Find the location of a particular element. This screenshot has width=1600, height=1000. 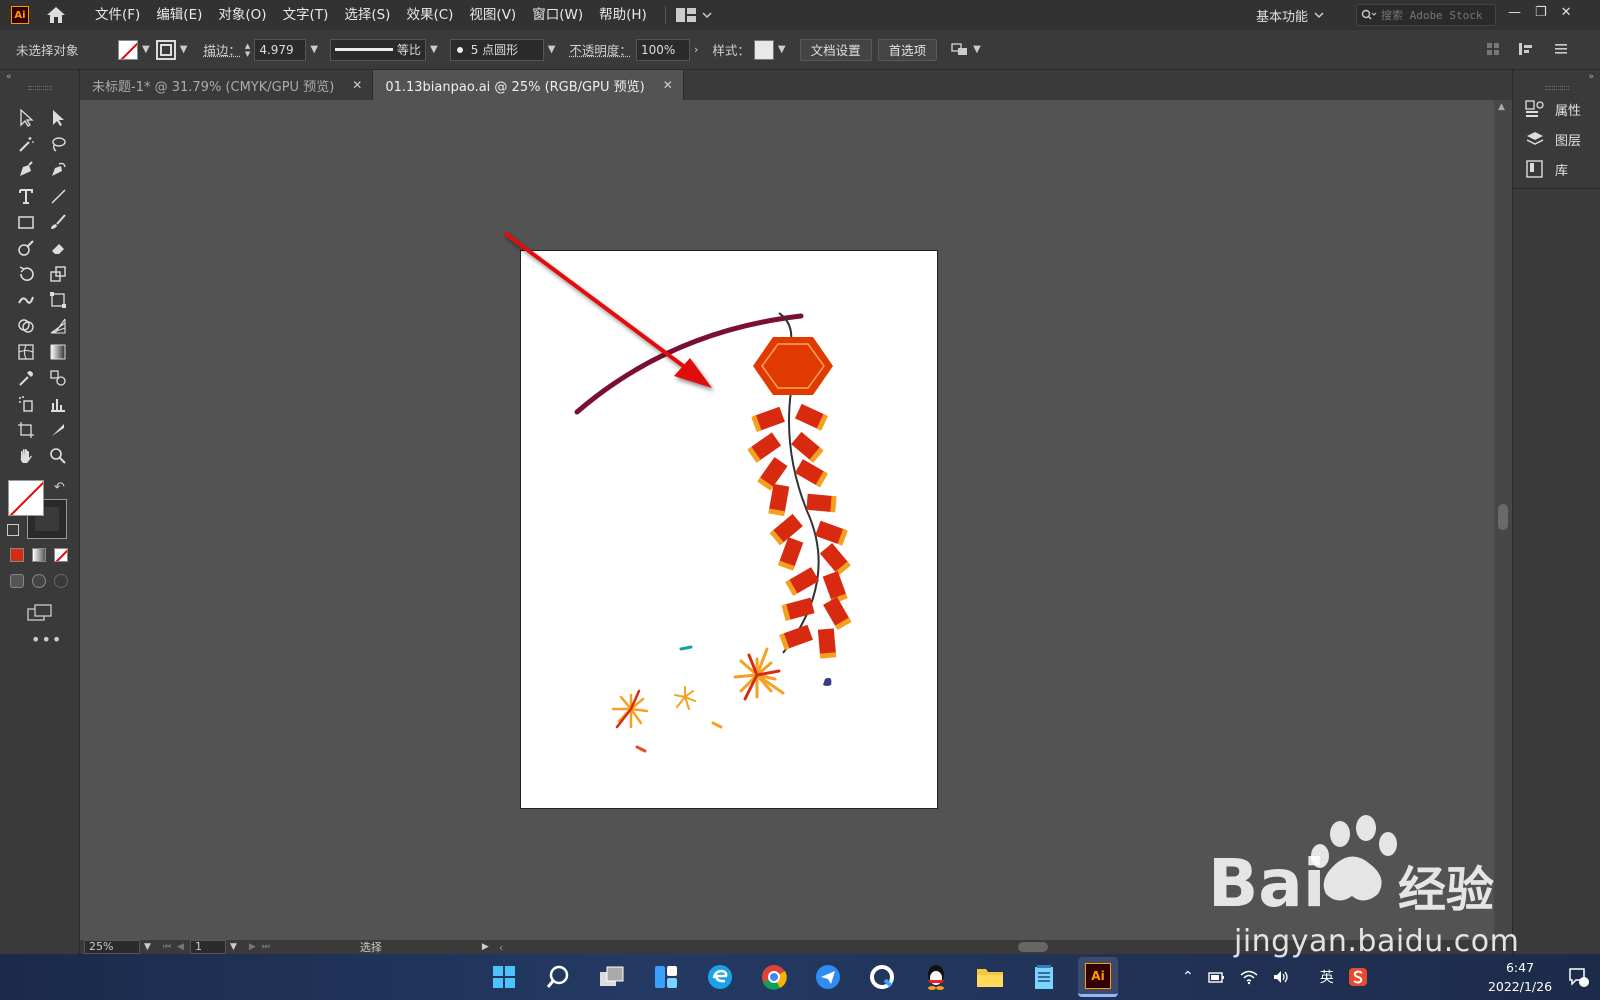

swap-fill-stroke-icon: ↶ is located at coordinates (59, 487).